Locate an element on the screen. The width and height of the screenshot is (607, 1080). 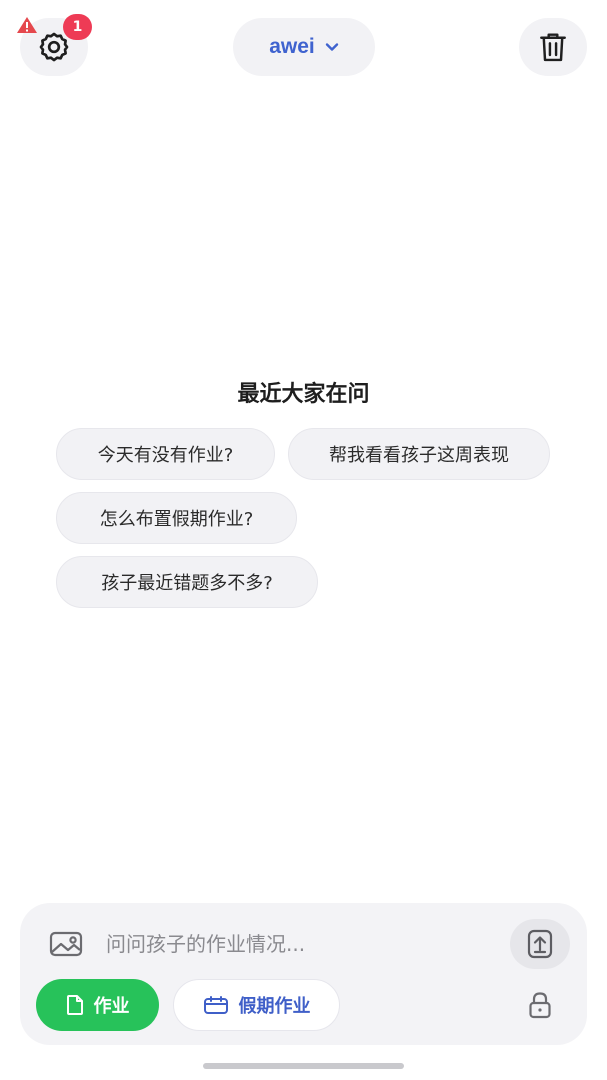
lock-button is located at coordinates (540, 1005).